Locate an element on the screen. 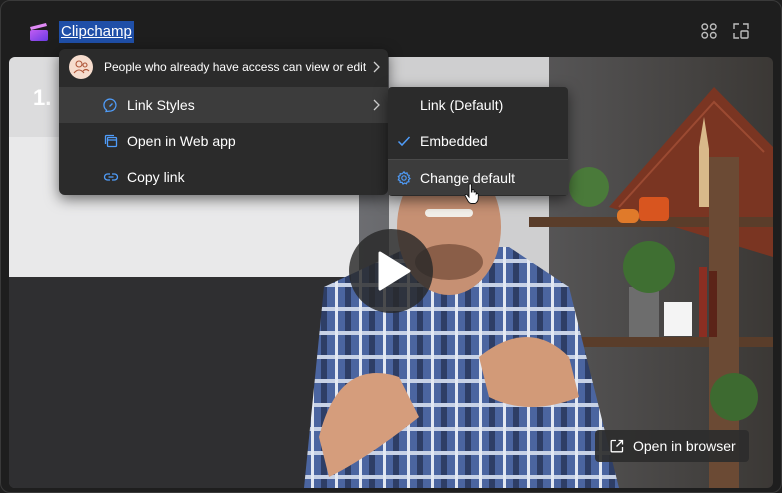 This screenshot has width=782, height=493. app-grid-icon is located at coordinates (709, 31).